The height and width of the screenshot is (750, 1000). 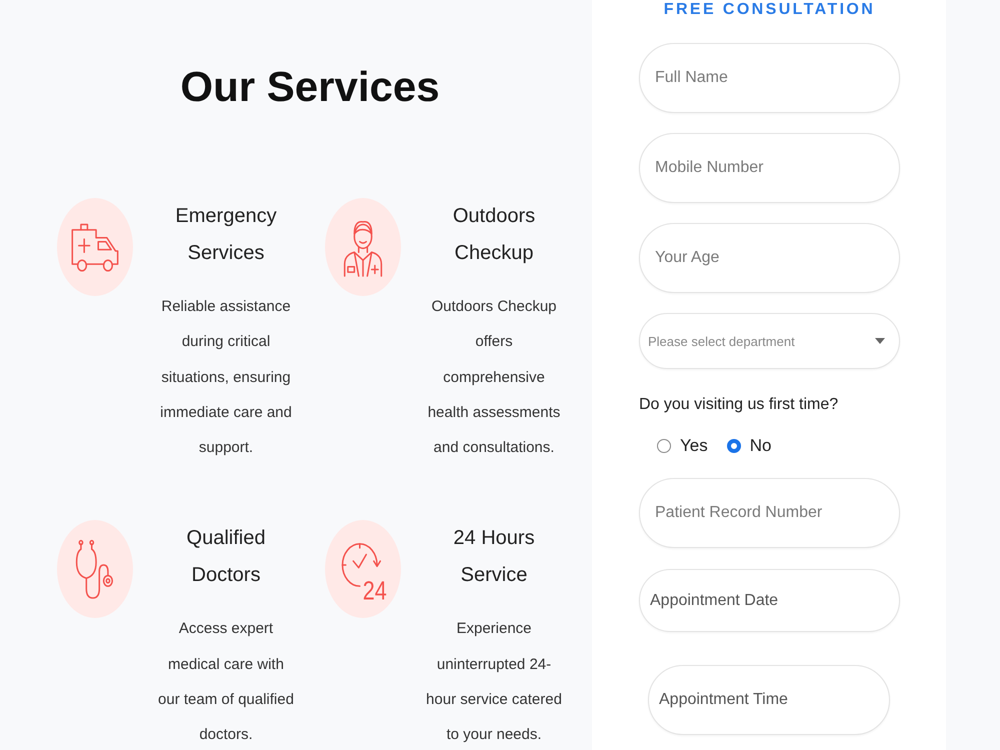 What do you see at coordinates (494, 557) in the screenshot?
I see `service-title: 24 Hours Service` at bounding box center [494, 557].